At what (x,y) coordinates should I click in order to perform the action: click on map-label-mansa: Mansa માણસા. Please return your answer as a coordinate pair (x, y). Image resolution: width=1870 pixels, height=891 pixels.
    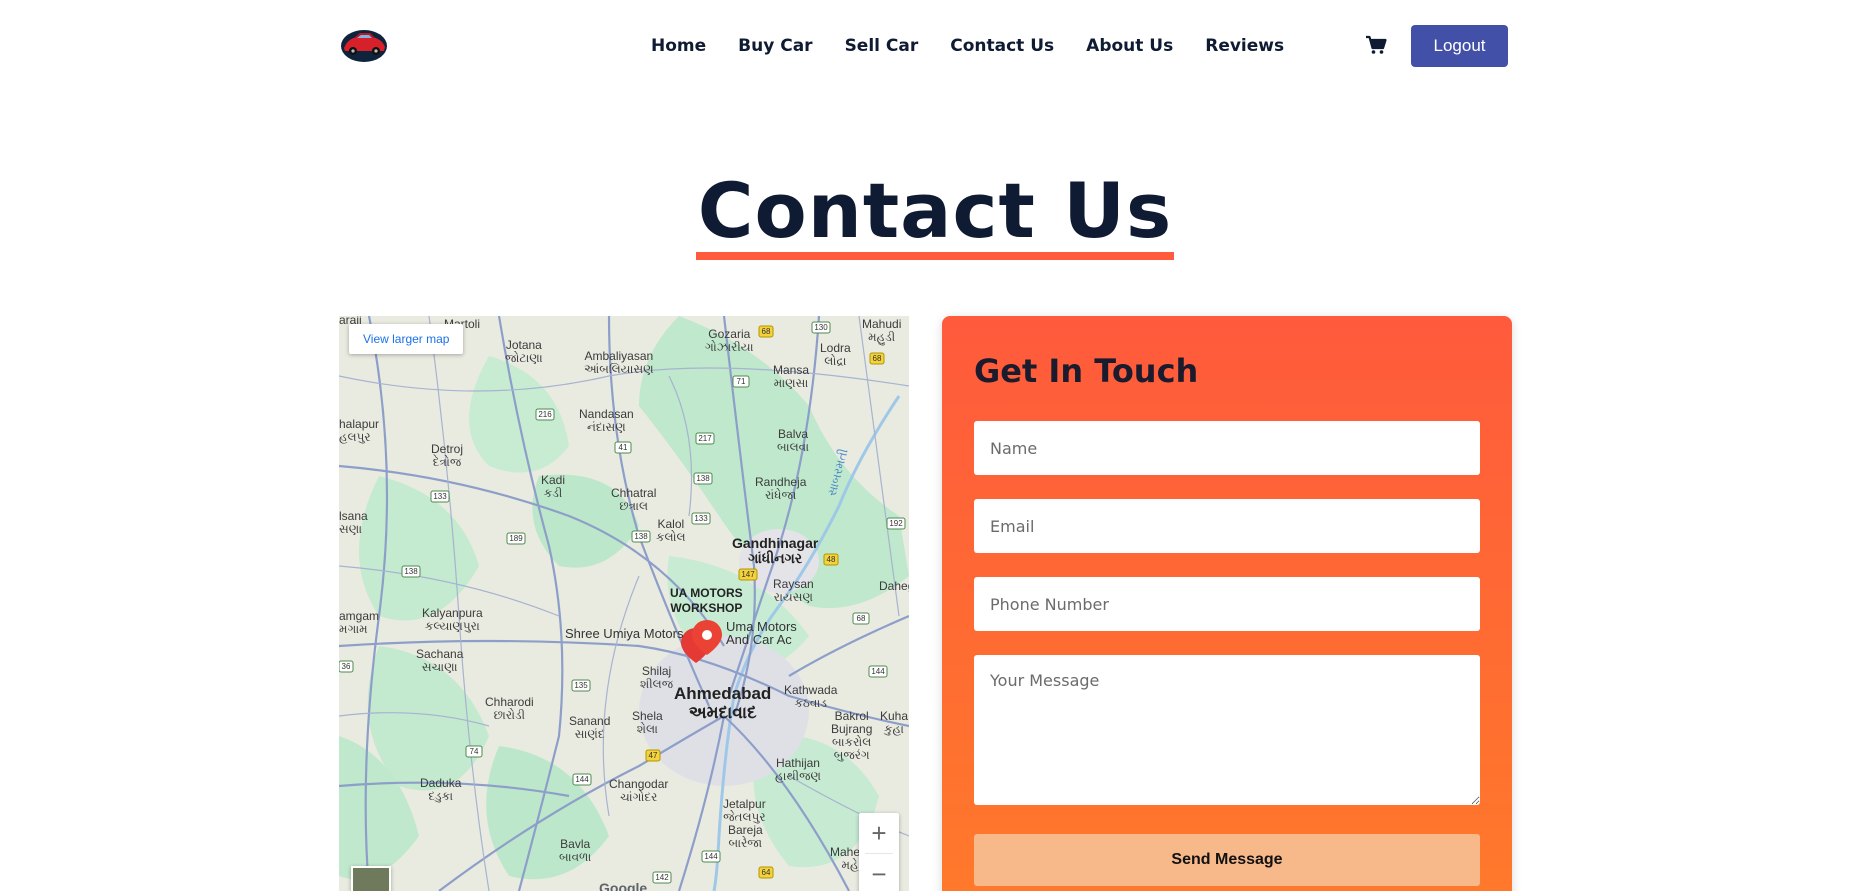
    Looking at the image, I should click on (791, 376).